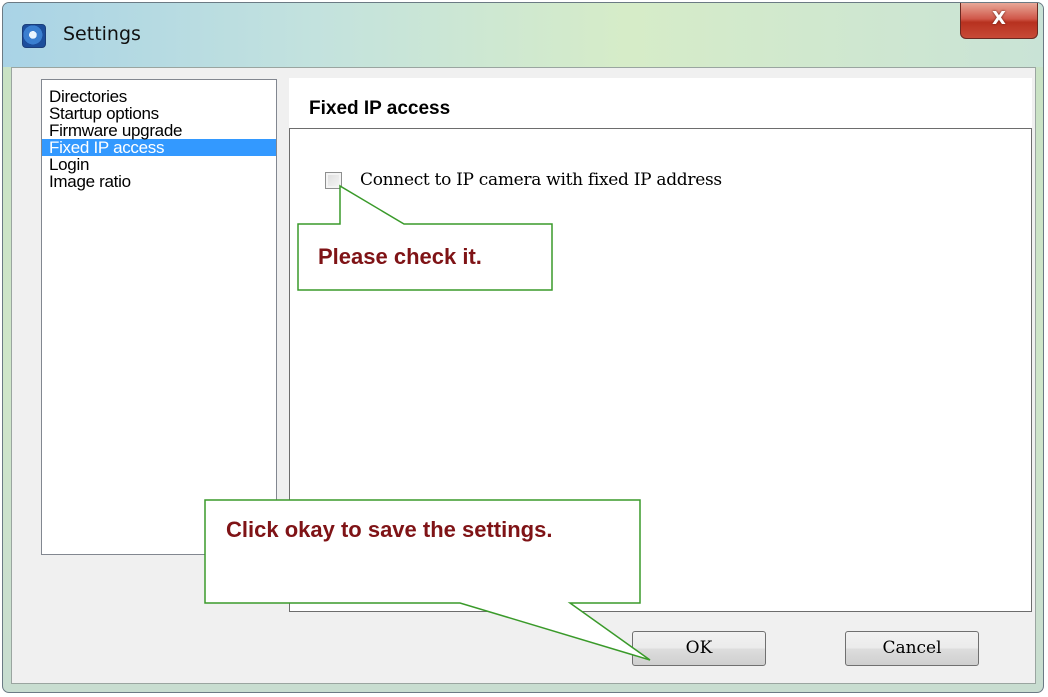 Image resolution: width=1048 pixels, height=697 pixels. What do you see at coordinates (159, 147) in the screenshot?
I see `sidebar-item-fixed-ip-access: Fixed IP access` at bounding box center [159, 147].